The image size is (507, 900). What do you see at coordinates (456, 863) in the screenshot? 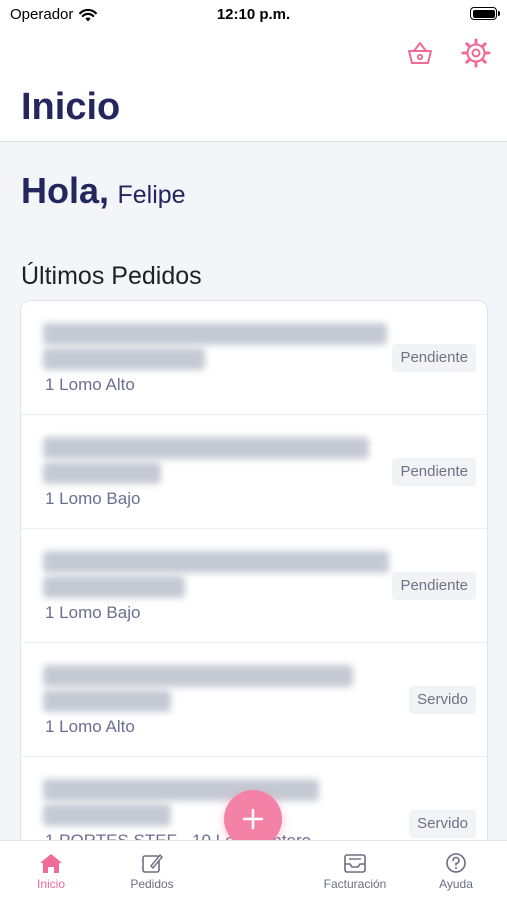
I see `help-icon` at bounding box center [456, 863].